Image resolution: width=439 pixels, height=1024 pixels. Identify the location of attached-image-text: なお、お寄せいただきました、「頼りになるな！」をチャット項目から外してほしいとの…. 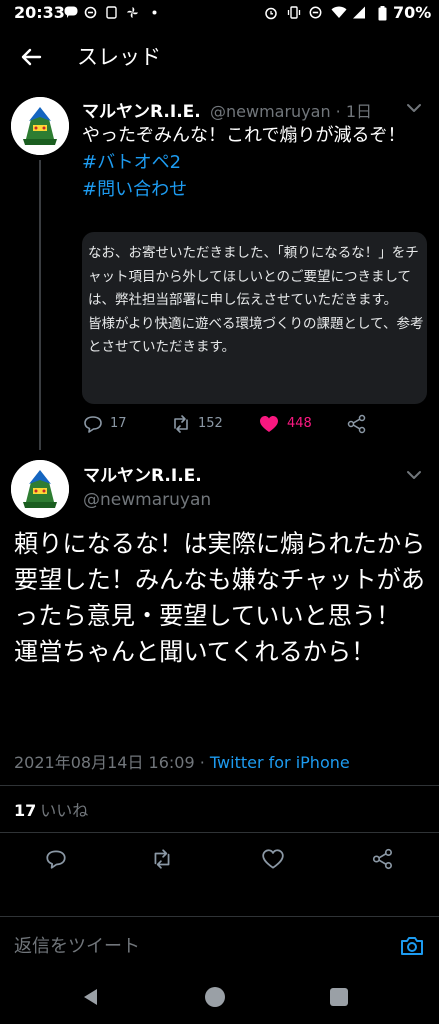
(256, 301).